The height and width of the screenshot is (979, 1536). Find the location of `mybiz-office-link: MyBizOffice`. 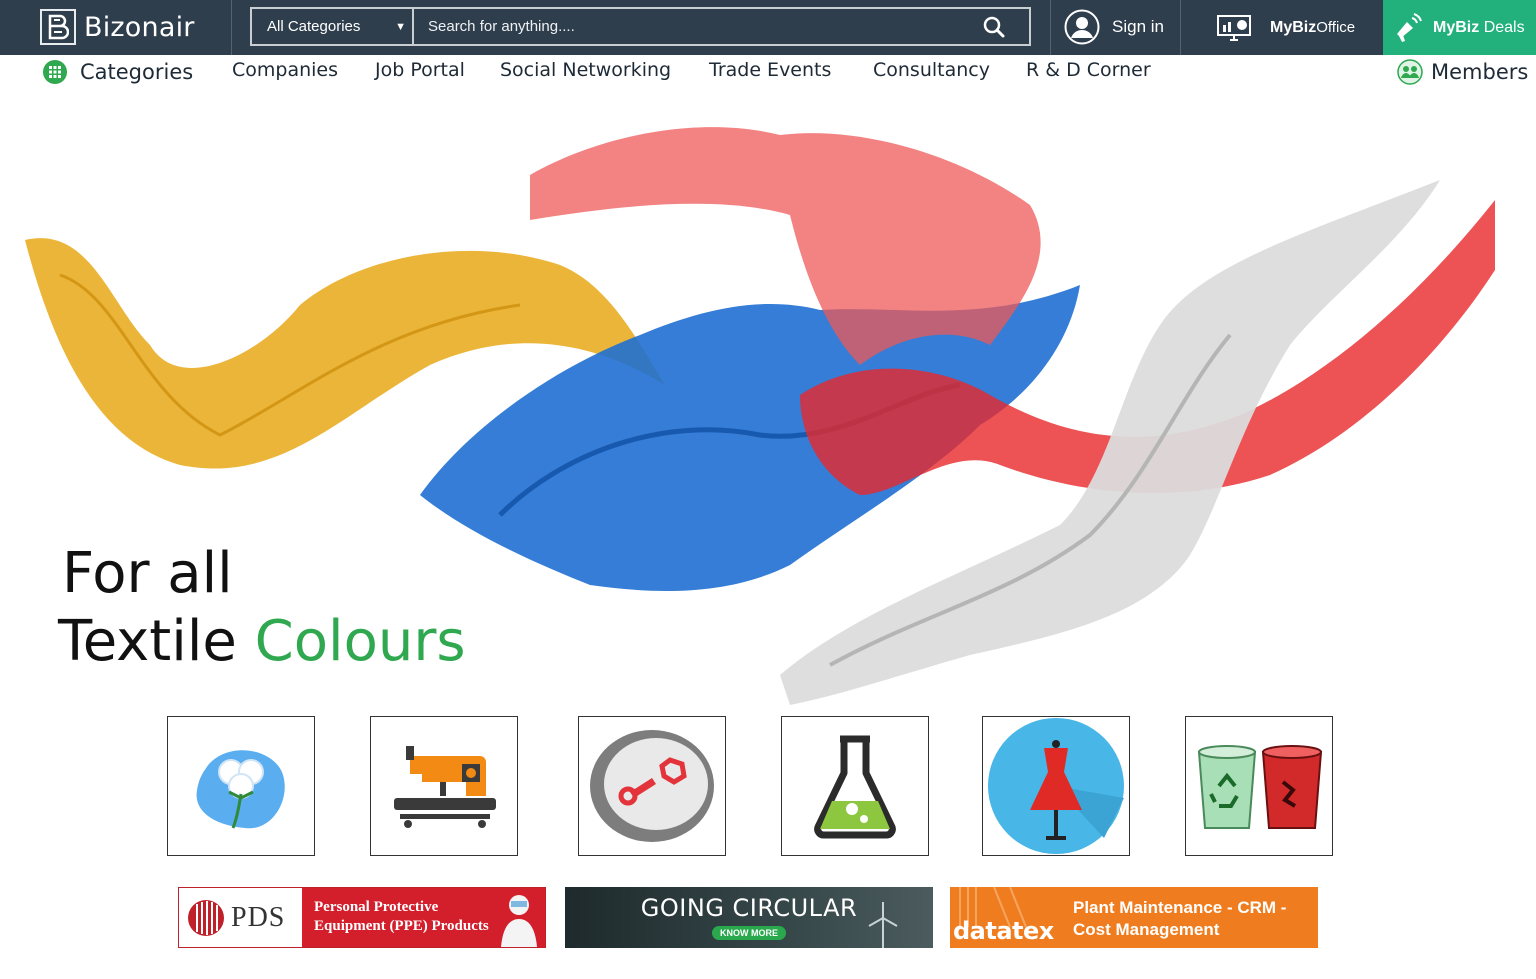

mybiz-office-link: MyBizOffice is located at coordinates (1285, 28).